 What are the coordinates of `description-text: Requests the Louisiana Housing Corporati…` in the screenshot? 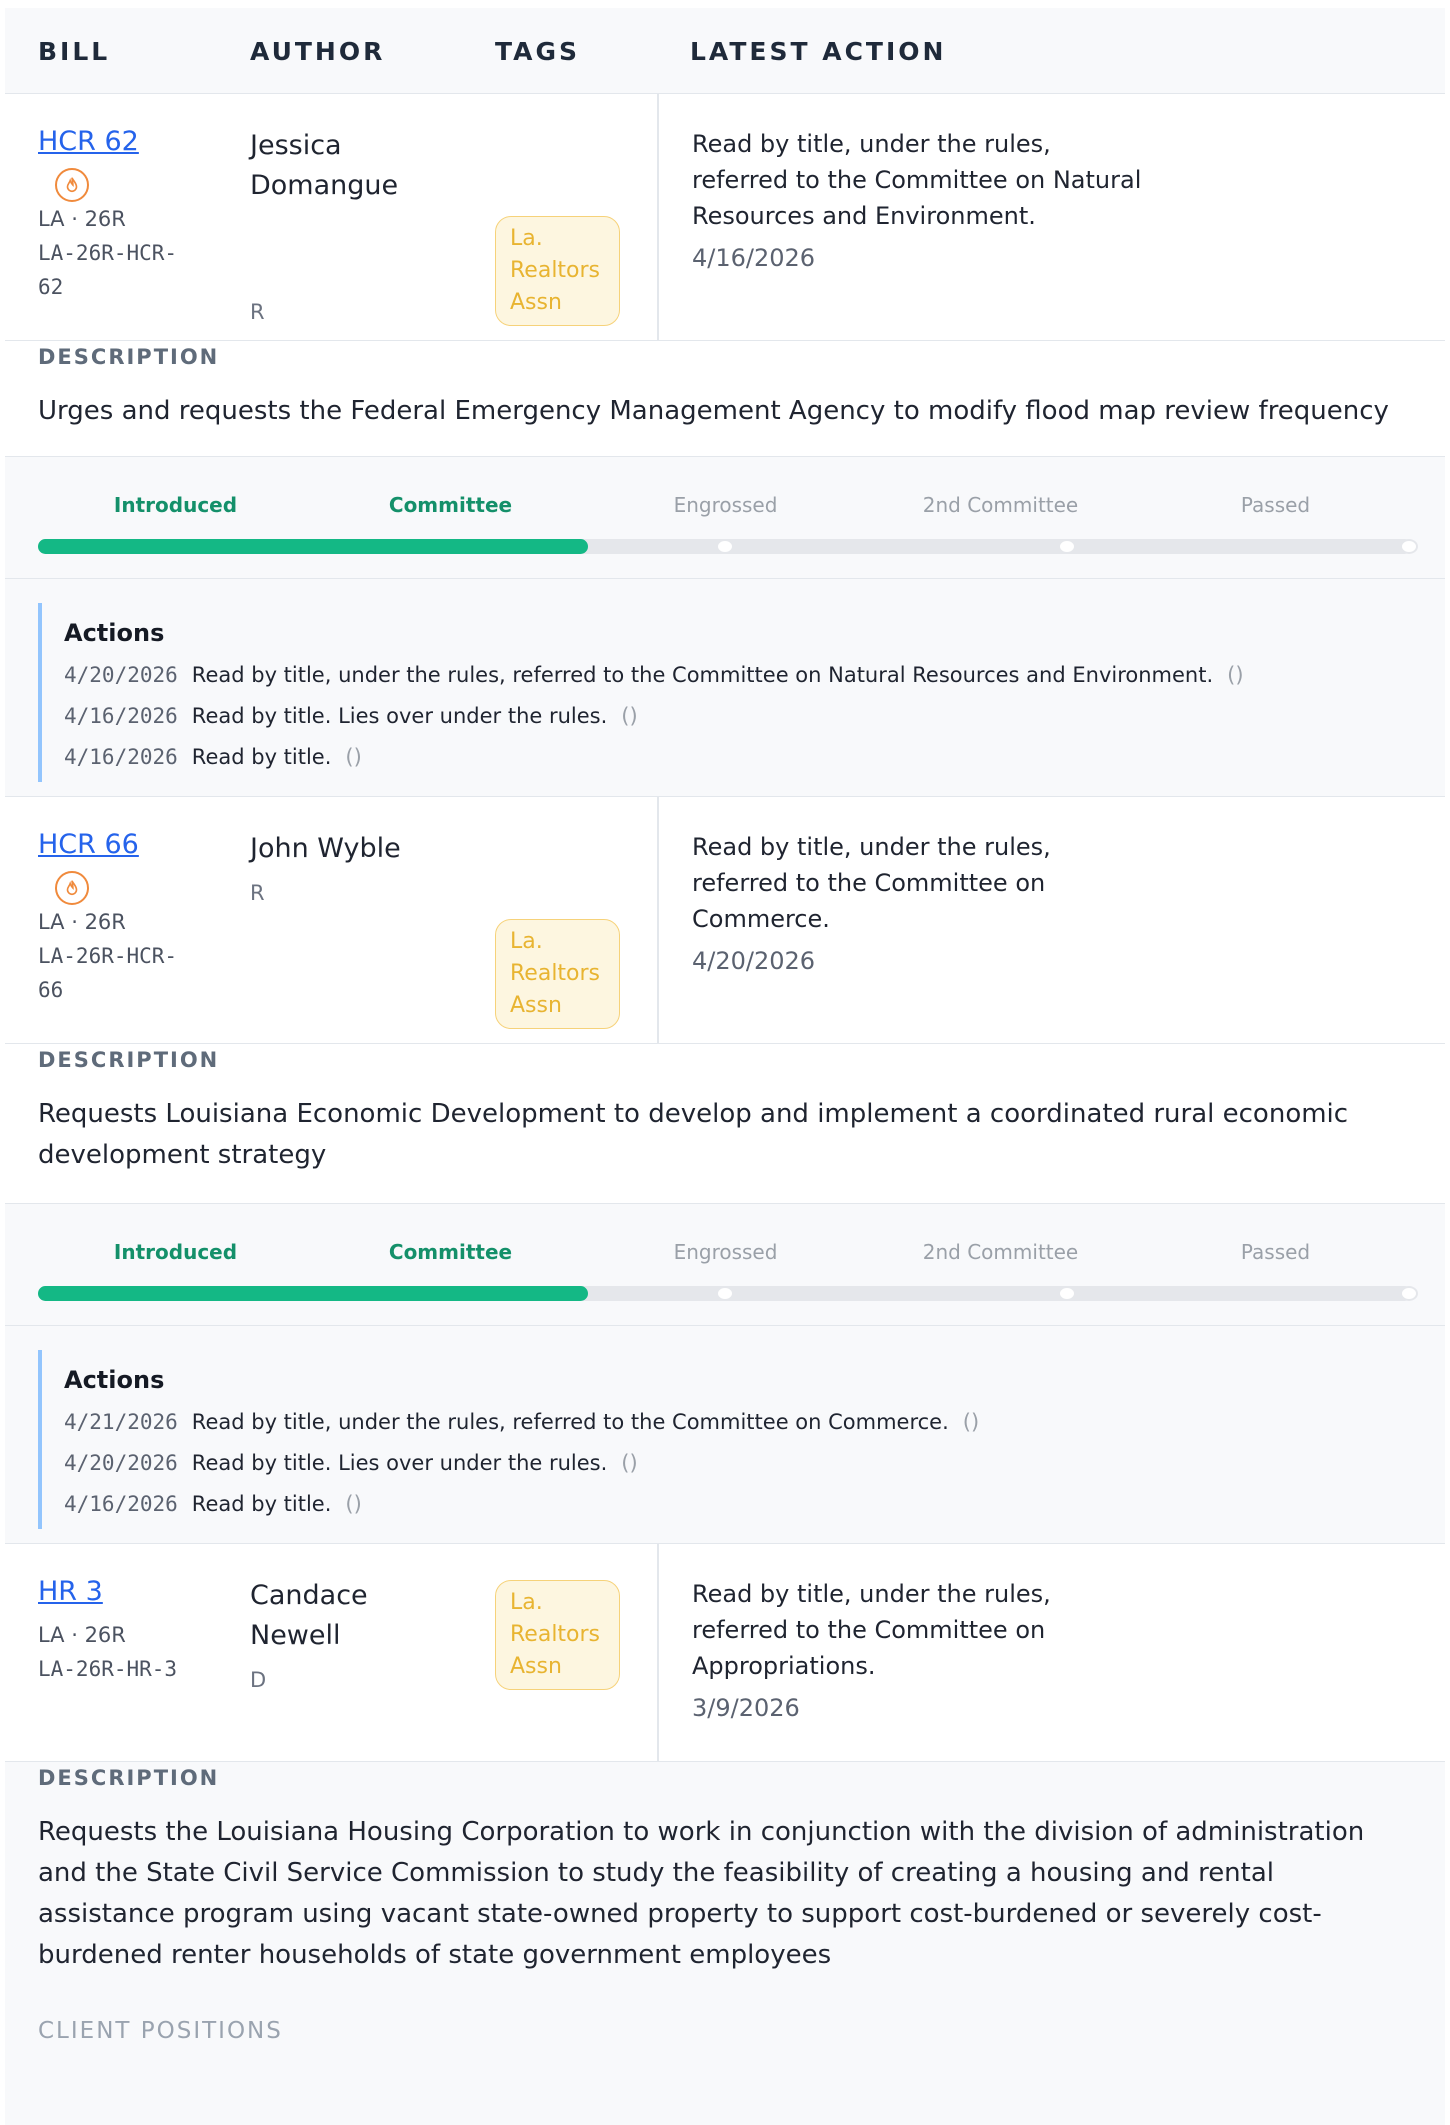 It's located at (701, 1893).